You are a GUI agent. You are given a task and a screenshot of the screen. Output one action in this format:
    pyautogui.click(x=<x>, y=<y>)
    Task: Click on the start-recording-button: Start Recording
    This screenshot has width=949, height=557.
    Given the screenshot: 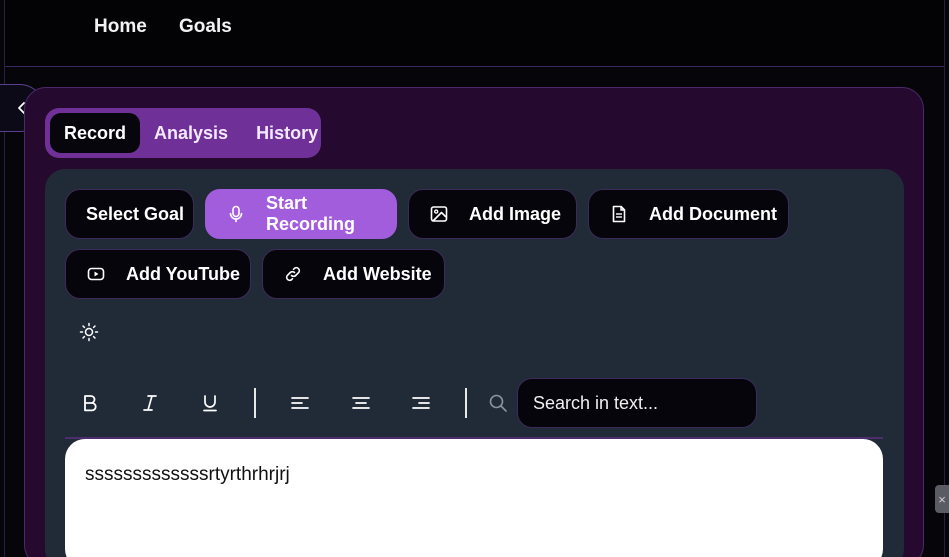 What is the action you would take?
    pyautogui.click(x=301, y=214)
    